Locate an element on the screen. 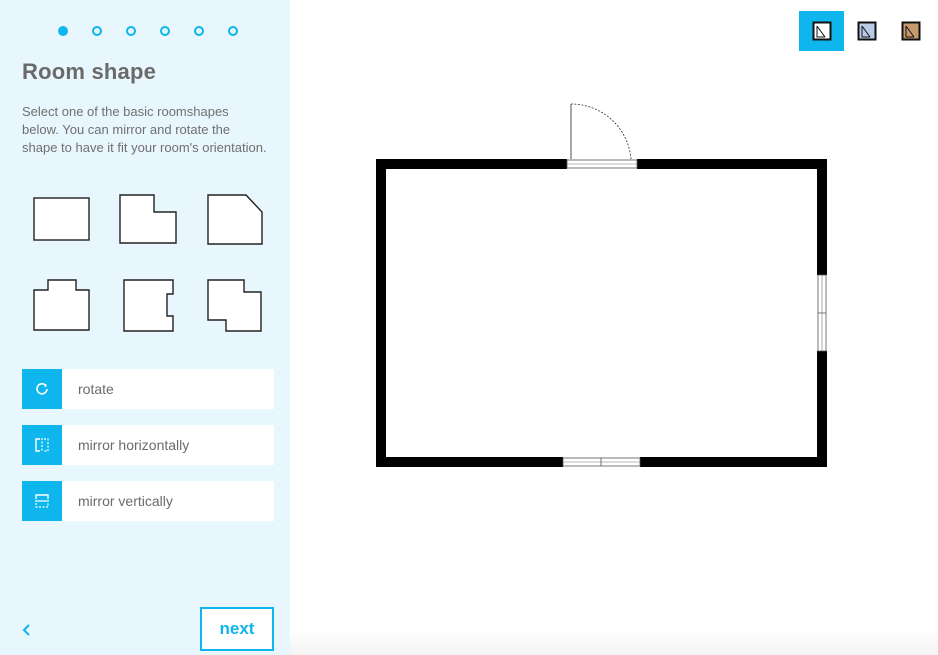  shape-notched-side-button is located at coordinates (148, 307).